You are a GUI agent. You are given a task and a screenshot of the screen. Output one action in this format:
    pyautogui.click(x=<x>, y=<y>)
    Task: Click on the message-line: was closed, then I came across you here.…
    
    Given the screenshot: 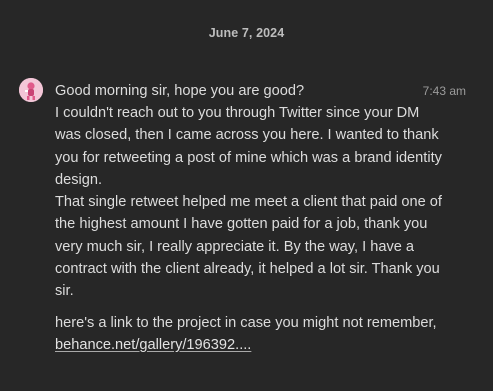 What is the action you would take?
    pyautogui.click(x=247, y=135)
    